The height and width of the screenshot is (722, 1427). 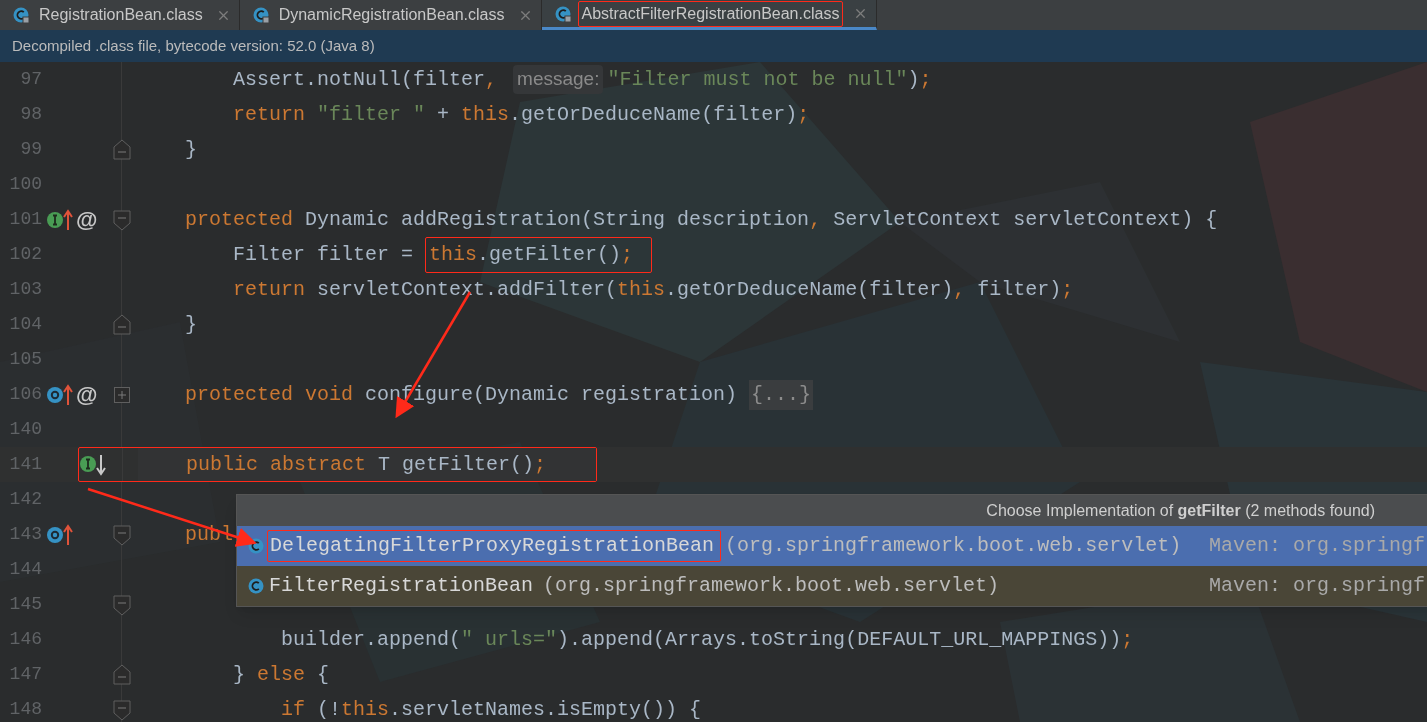 I want to click on marked-code: this.getFilter();, so click(x=539, y=254).